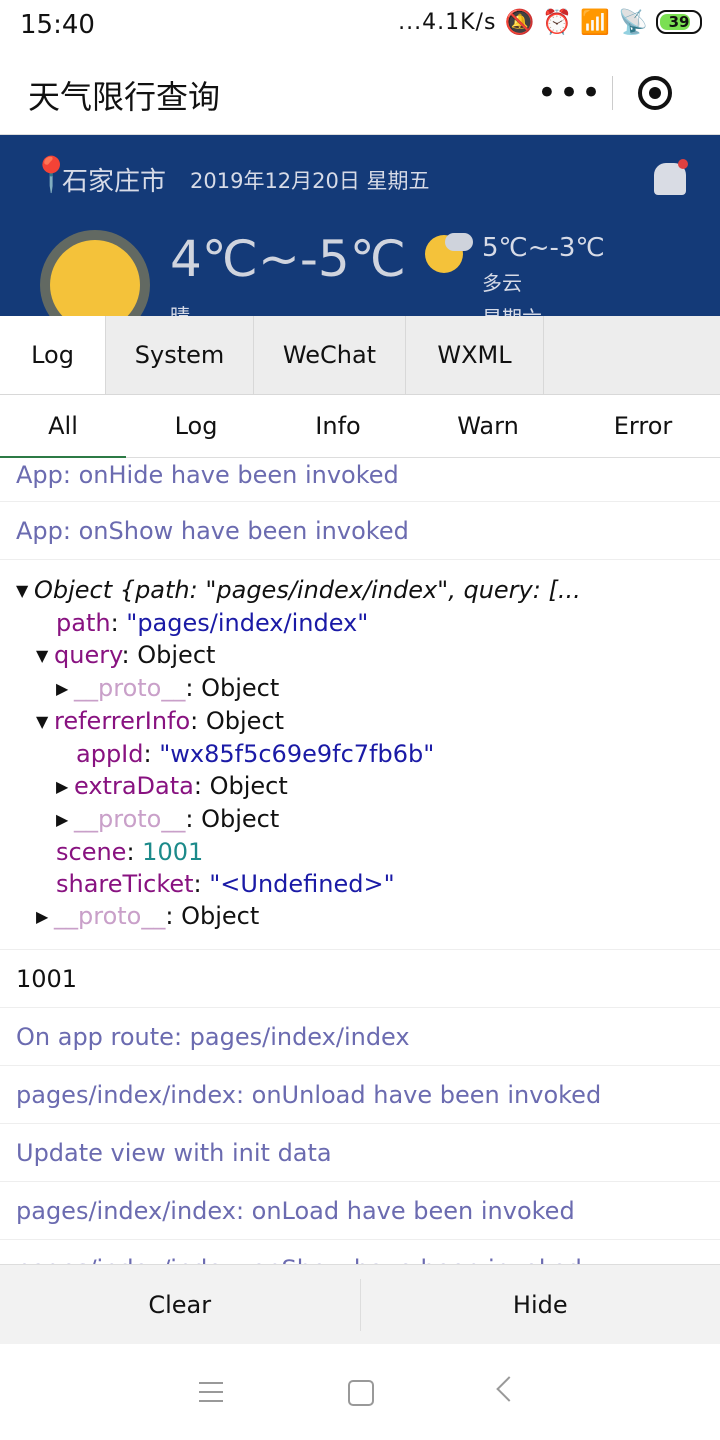 The height and width of the screenshot is (1440, 720). What do you see at coordinates (330, 355) in the screenshot?
I see `tab-wechat: WeChat` at bounding box center [330, 355].